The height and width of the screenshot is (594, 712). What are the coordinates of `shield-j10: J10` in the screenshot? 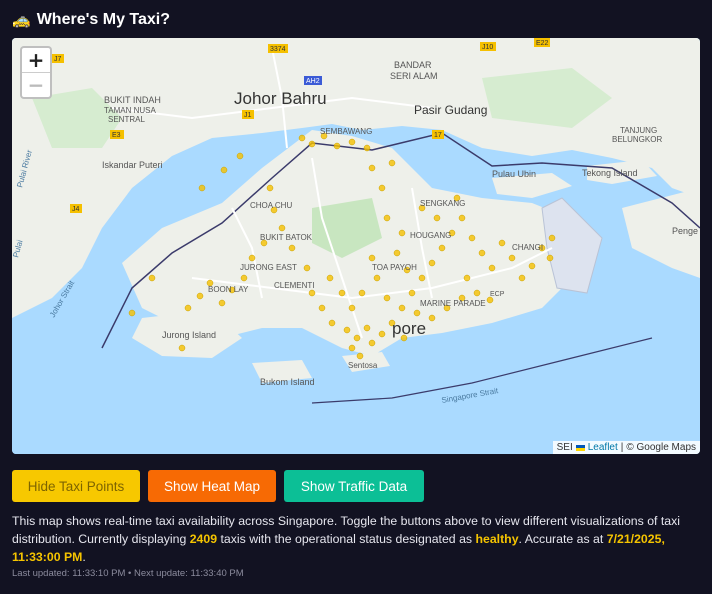 It's located at (487, 47).